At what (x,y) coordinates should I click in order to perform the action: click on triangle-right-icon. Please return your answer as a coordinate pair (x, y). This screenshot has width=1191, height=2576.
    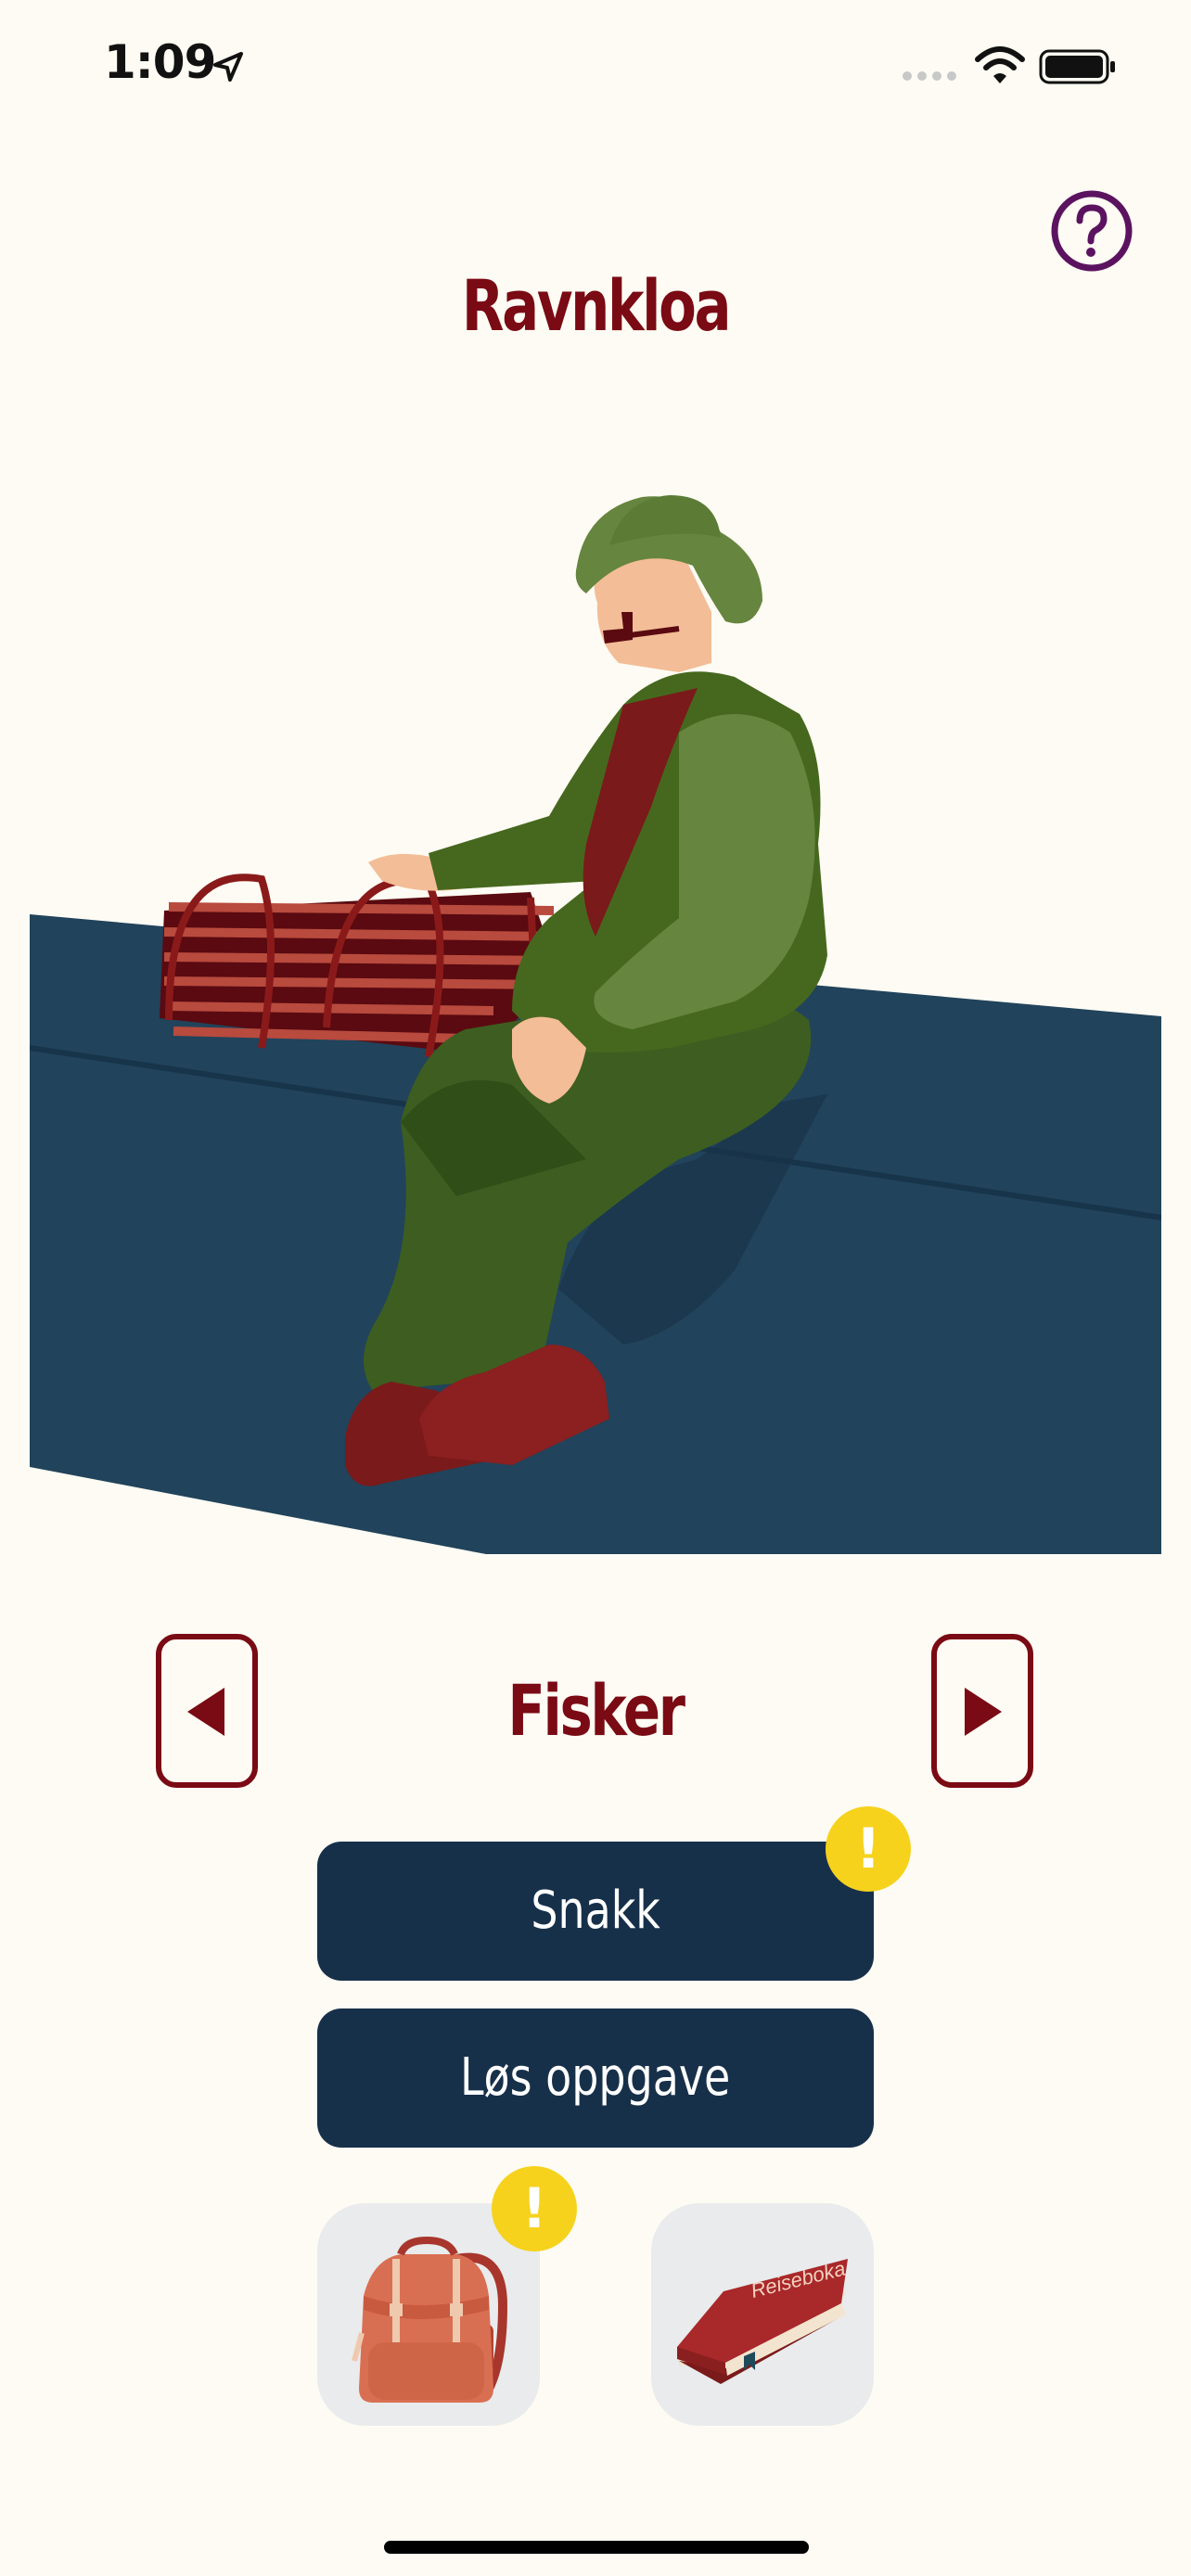
    Looking at the image, I should click on (984, 1712).